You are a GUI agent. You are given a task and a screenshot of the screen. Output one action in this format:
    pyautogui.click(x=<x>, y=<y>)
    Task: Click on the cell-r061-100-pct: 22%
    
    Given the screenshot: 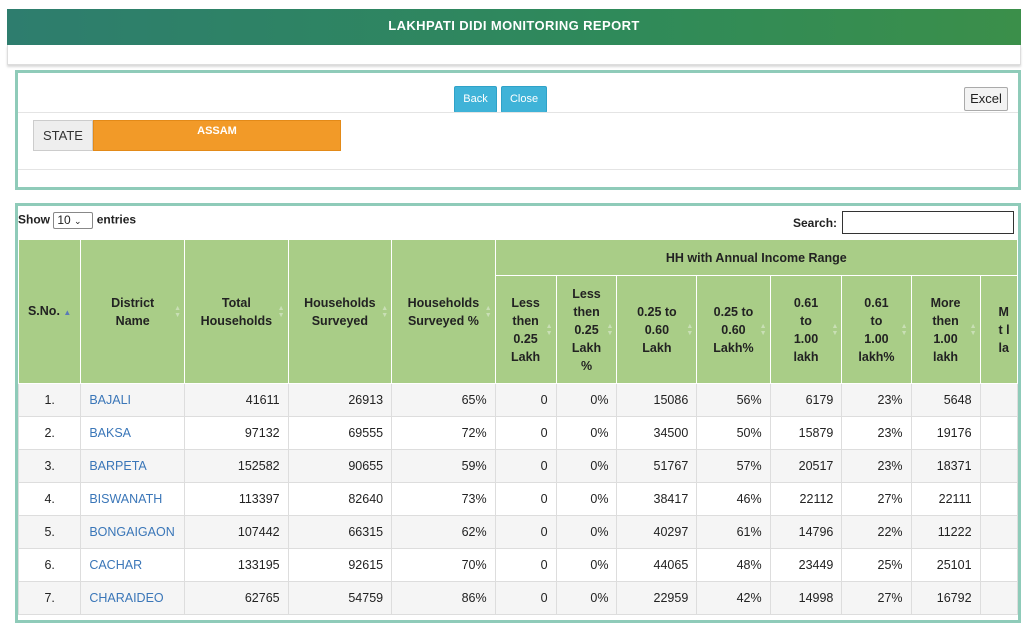 What is the action you would take?
    pyautogui.click(x=876, y=532)
    